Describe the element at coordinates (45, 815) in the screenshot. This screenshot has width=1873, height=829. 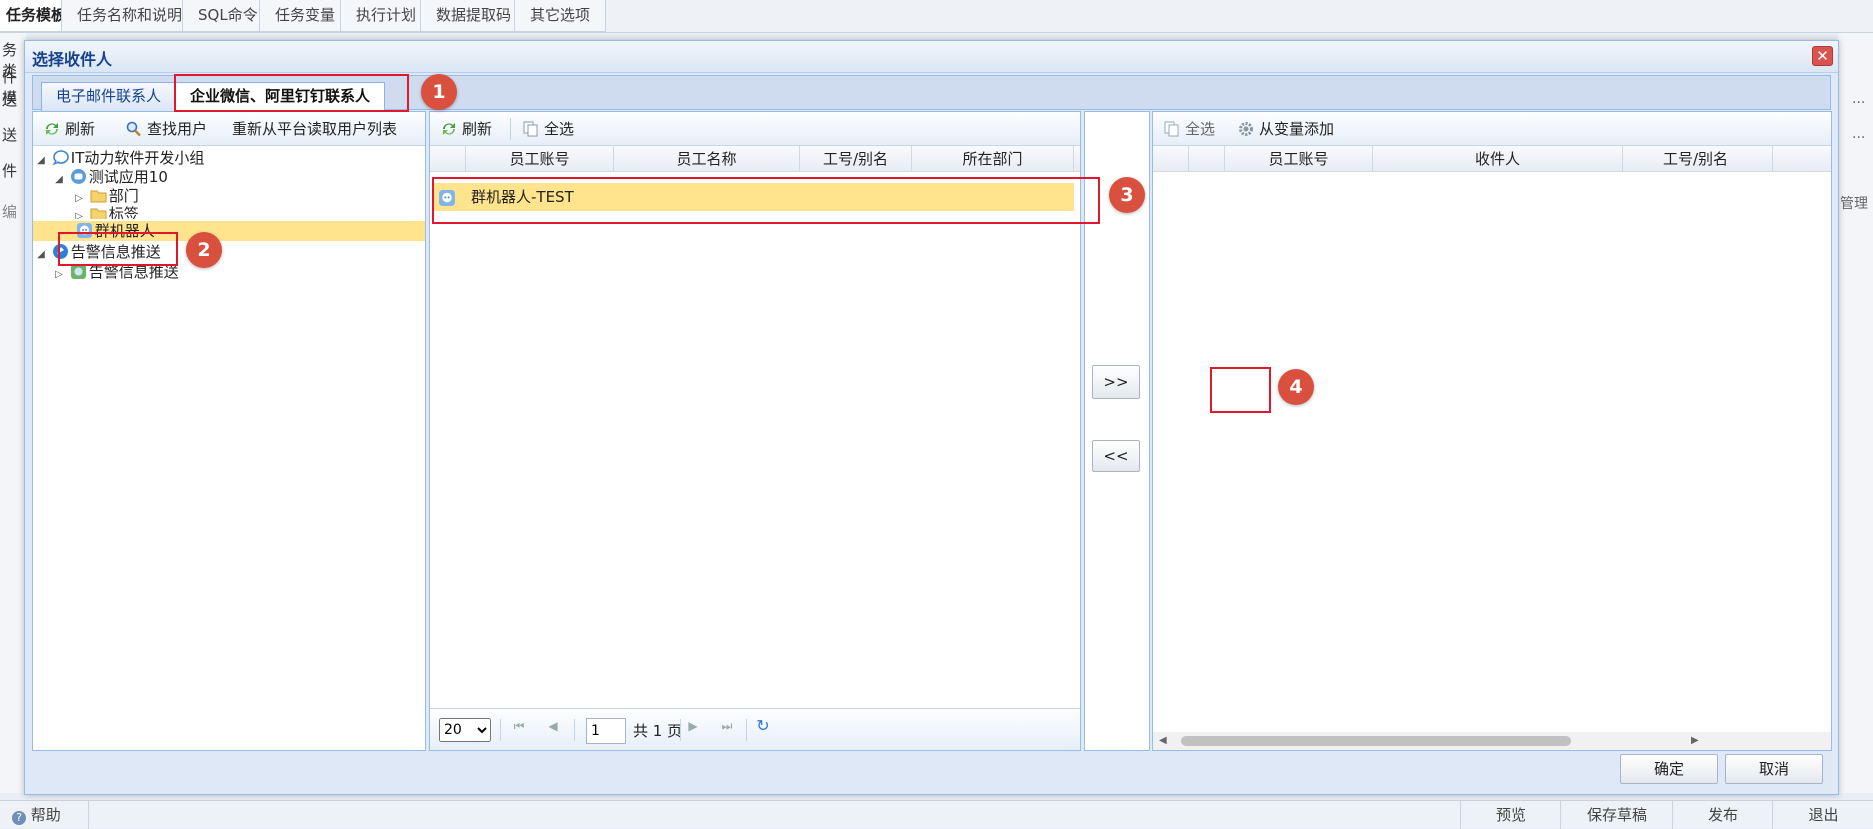
I see `help-label: 帮助` at that location.